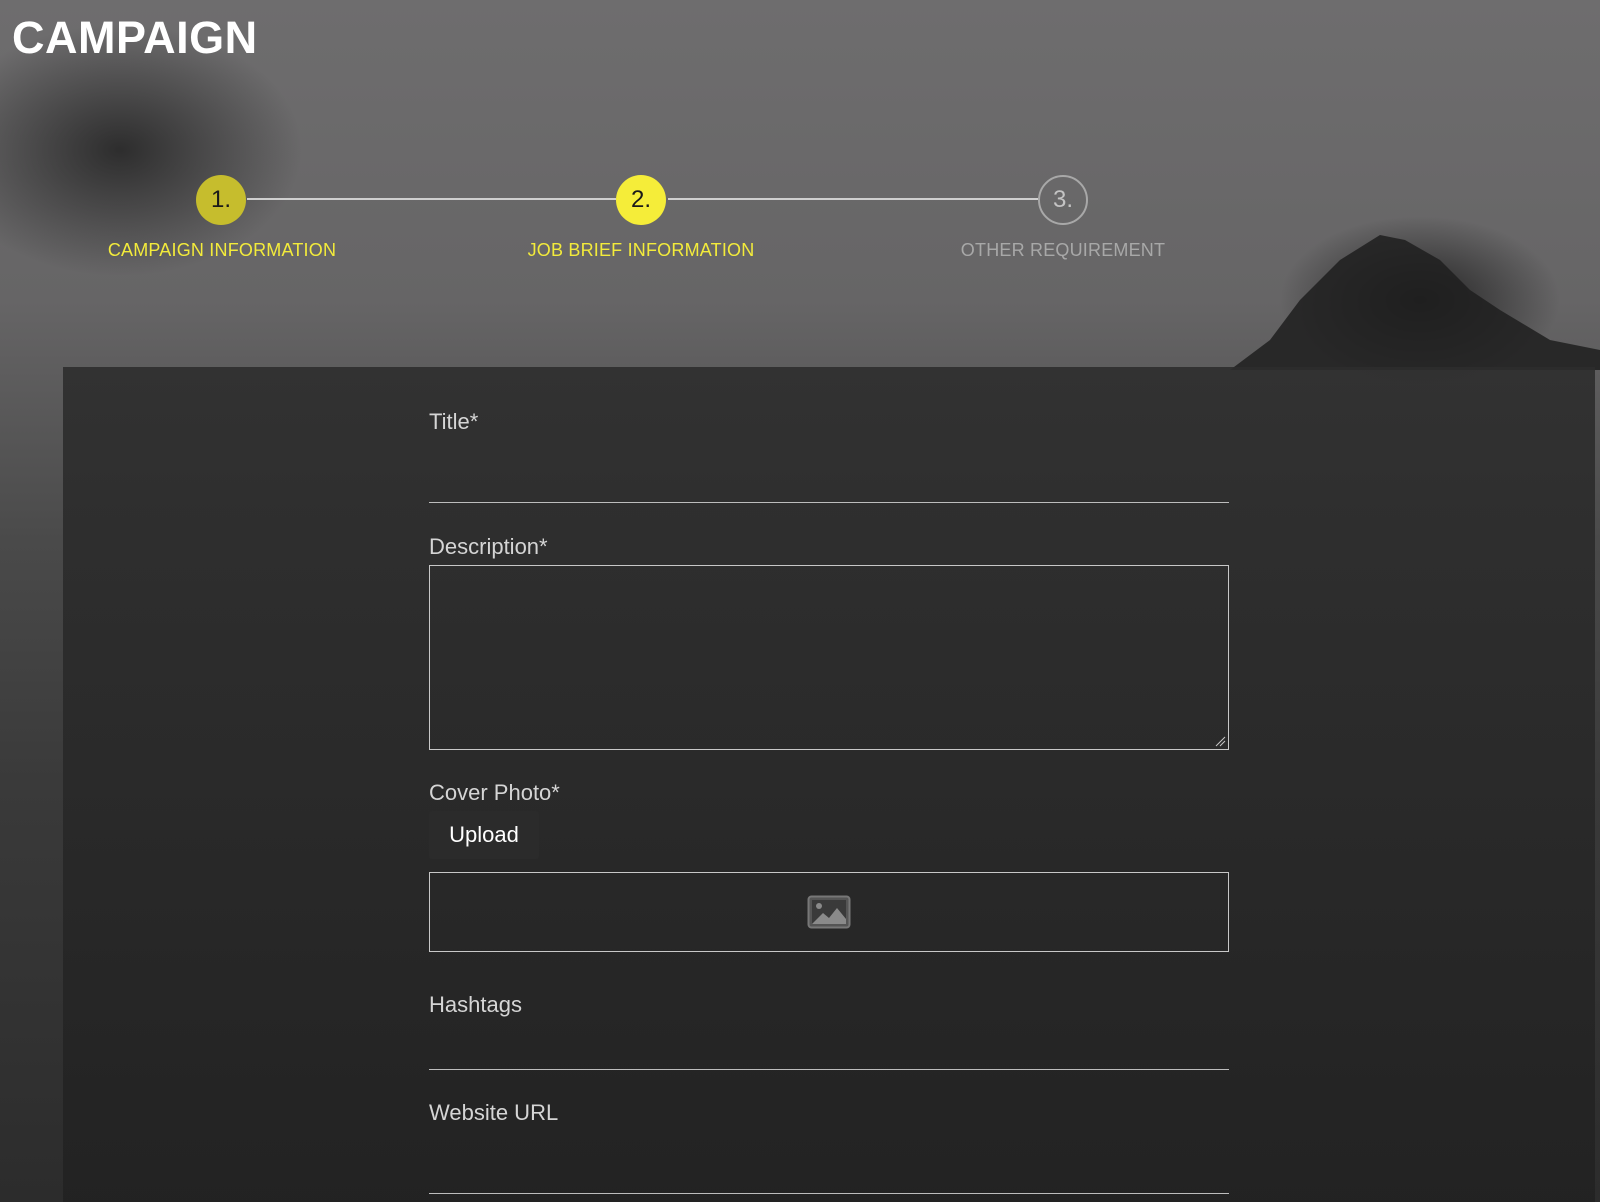  I want to click on step-1-circle: 1., so click(221, 200).